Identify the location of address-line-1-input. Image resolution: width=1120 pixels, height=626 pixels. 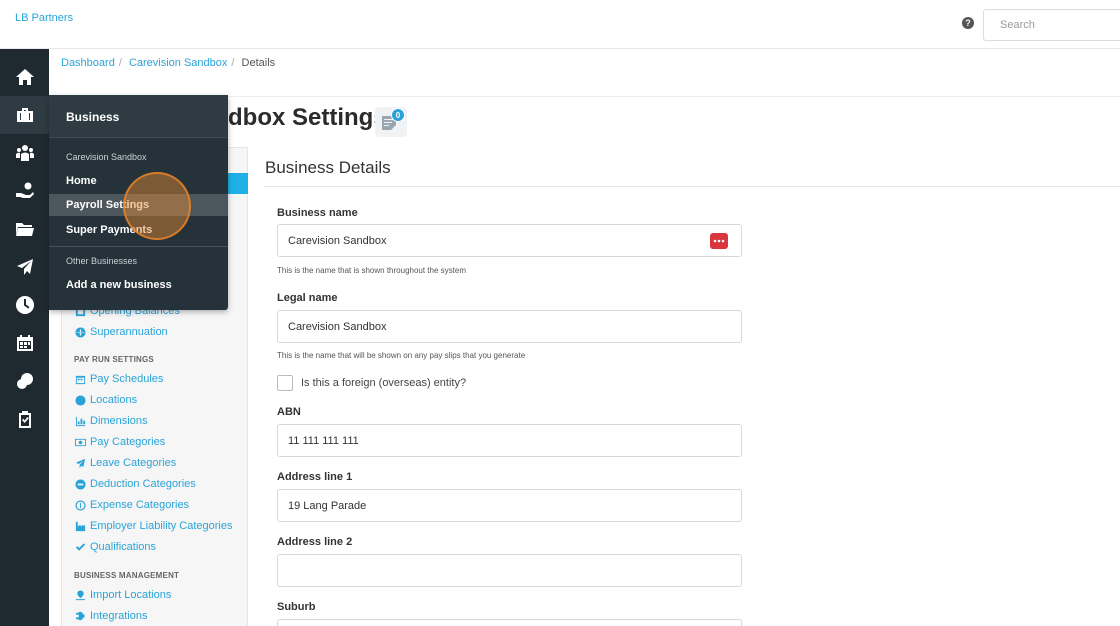
(509, 505).